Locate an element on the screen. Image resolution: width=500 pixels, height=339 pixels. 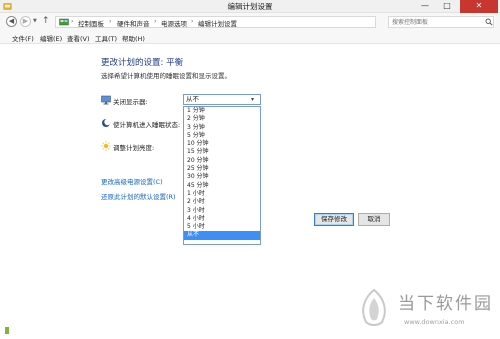
dropdown-option: 2 小时 is located at coordinates (222, 202).